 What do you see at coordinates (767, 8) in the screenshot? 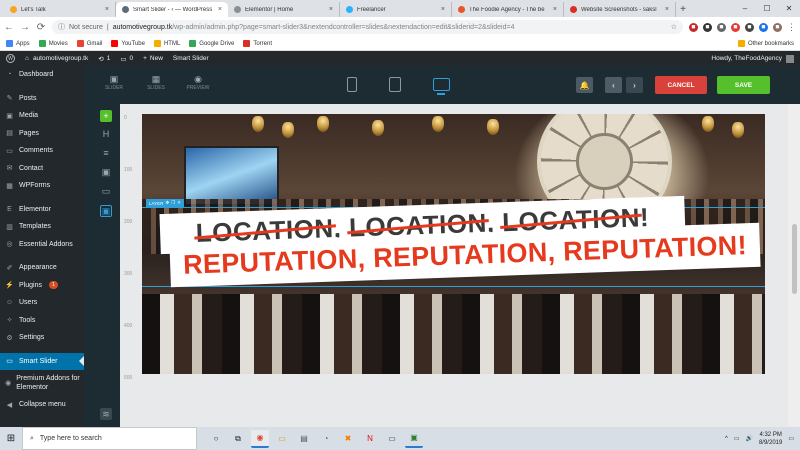
I see `maximize-icon: ☐` at bounding box center [767, 8].